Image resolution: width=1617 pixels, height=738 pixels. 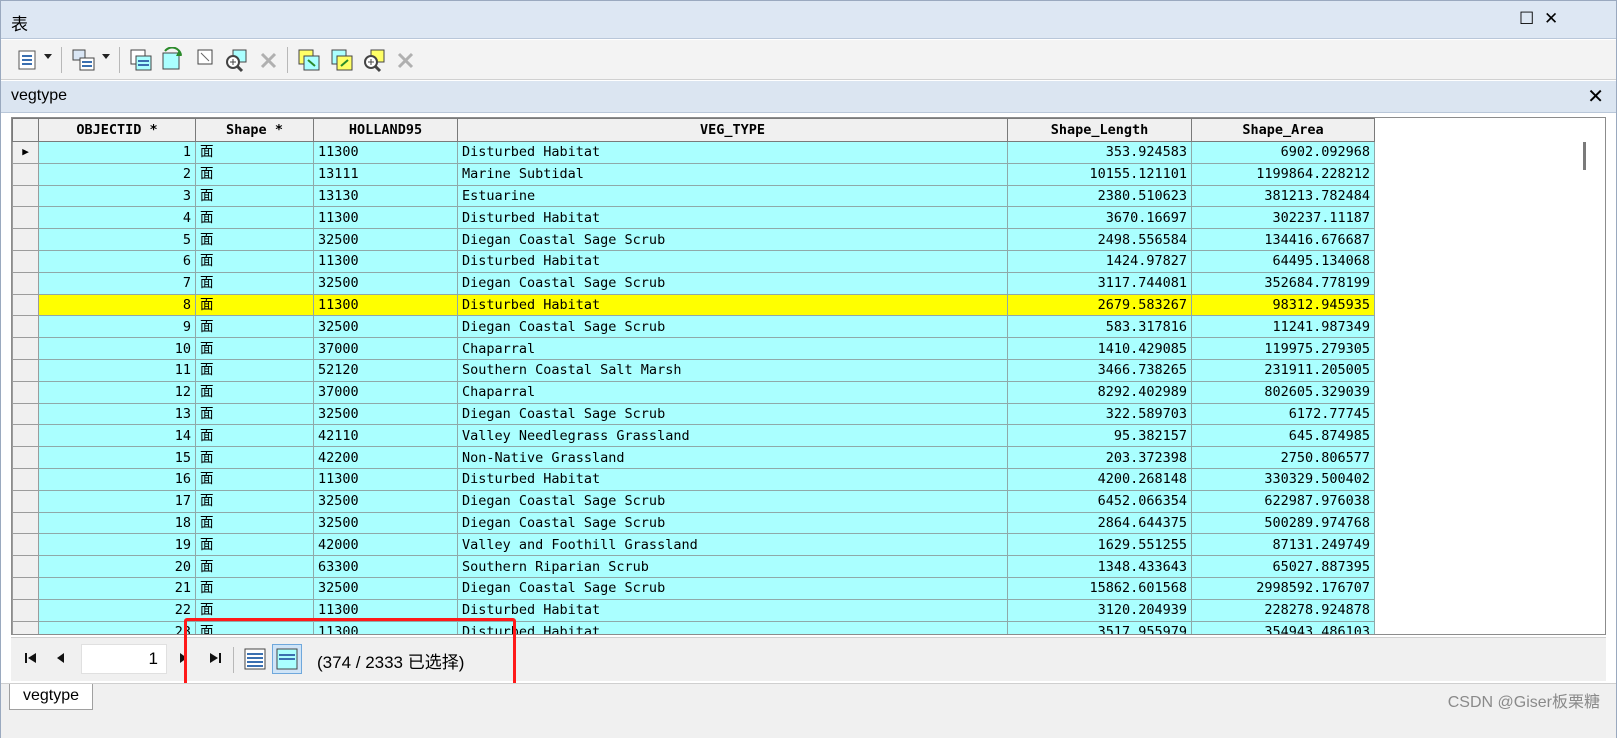 I want to click on table-cell: 228278.924878, so click(x=1283, y=610).